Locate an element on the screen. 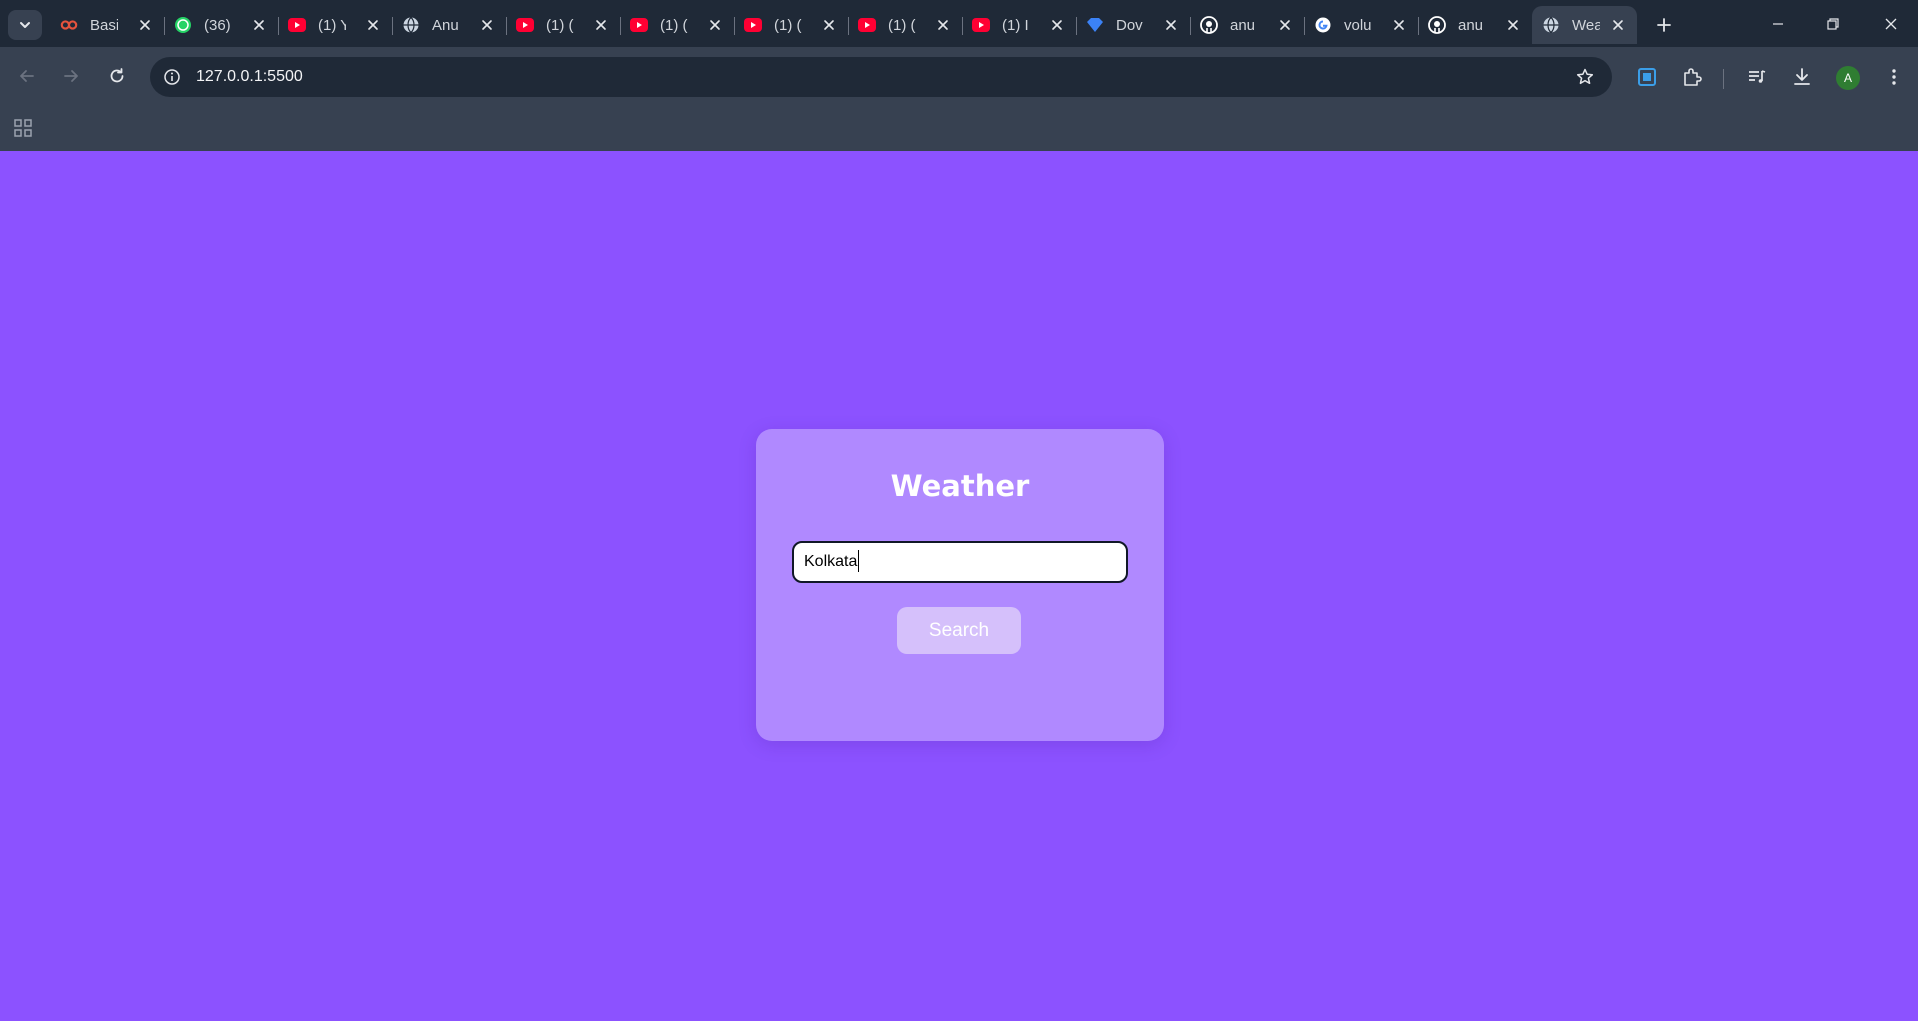 Image resolution: width=1918 pixels, height=1021 pixels. bookmark-star-button is located at coordinates (1585, 77).